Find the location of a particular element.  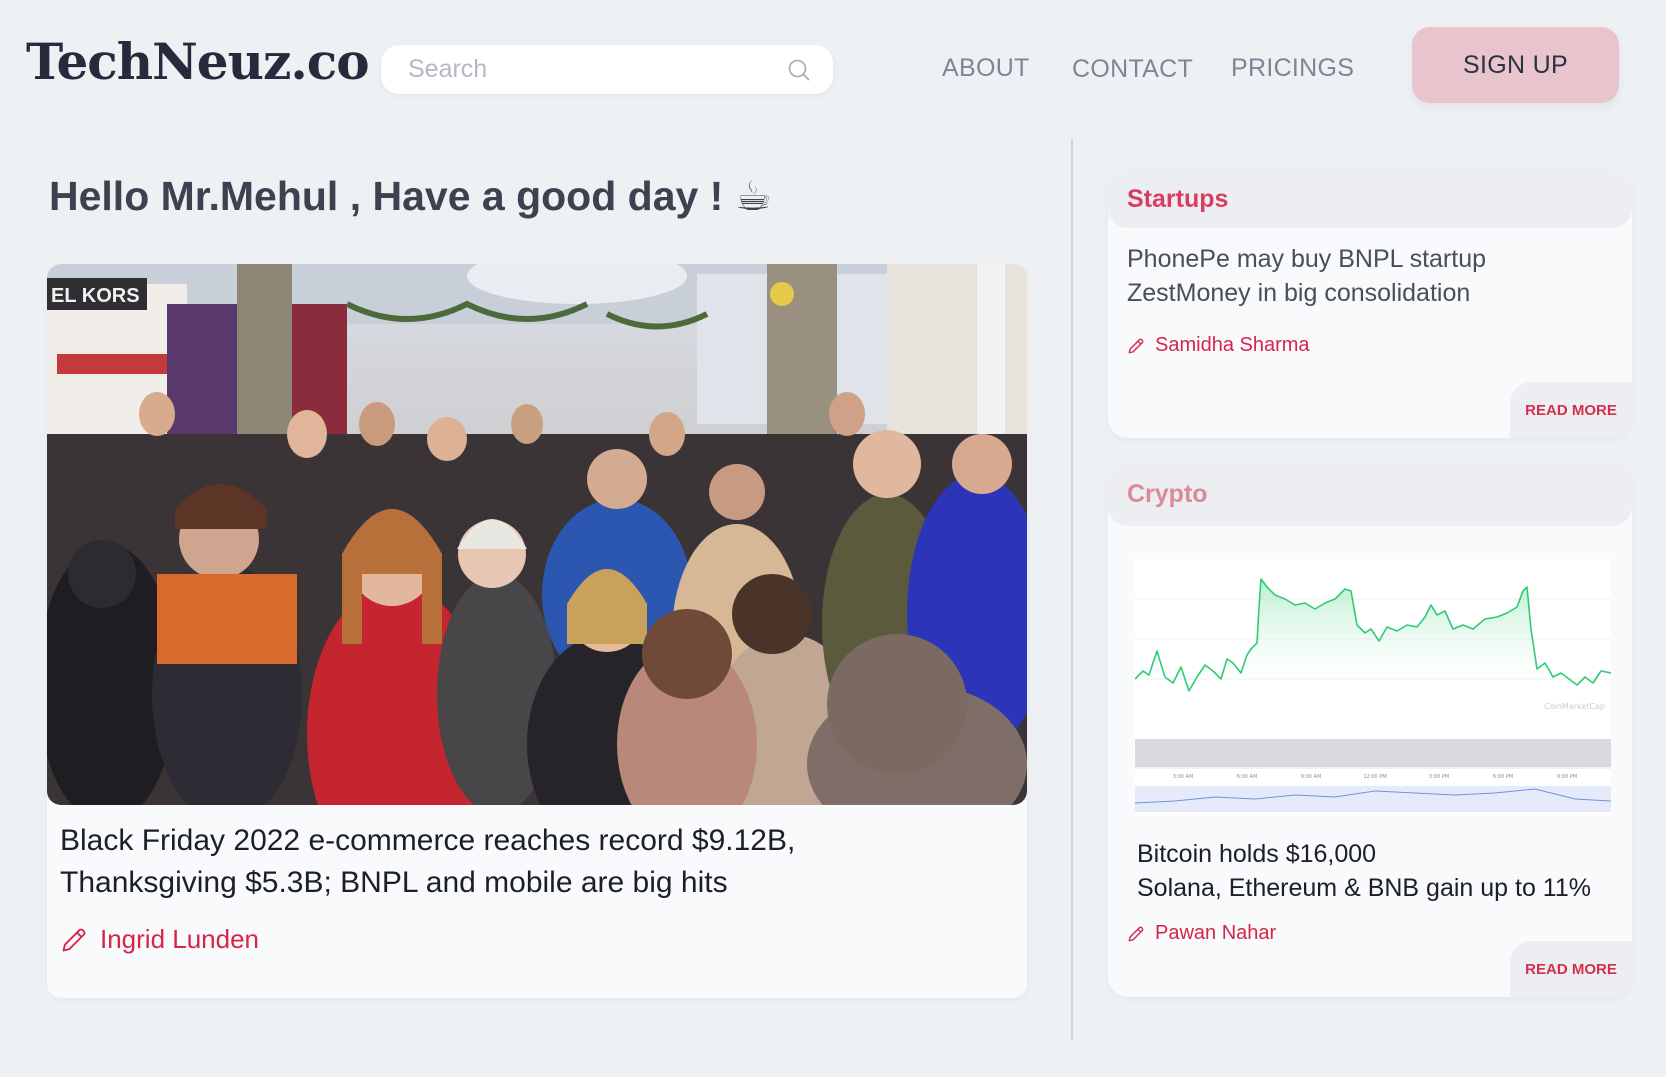

time-tick: 3:00 AM is located at coordinates (1183, 777).